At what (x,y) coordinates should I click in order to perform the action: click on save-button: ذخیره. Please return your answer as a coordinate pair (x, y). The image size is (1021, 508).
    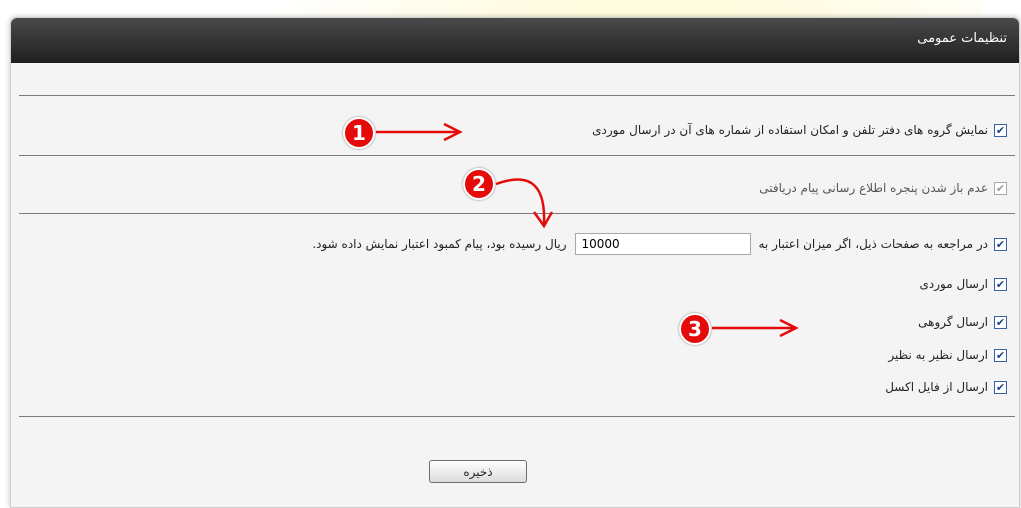
    Looking at the image, I should click on (478, 471).